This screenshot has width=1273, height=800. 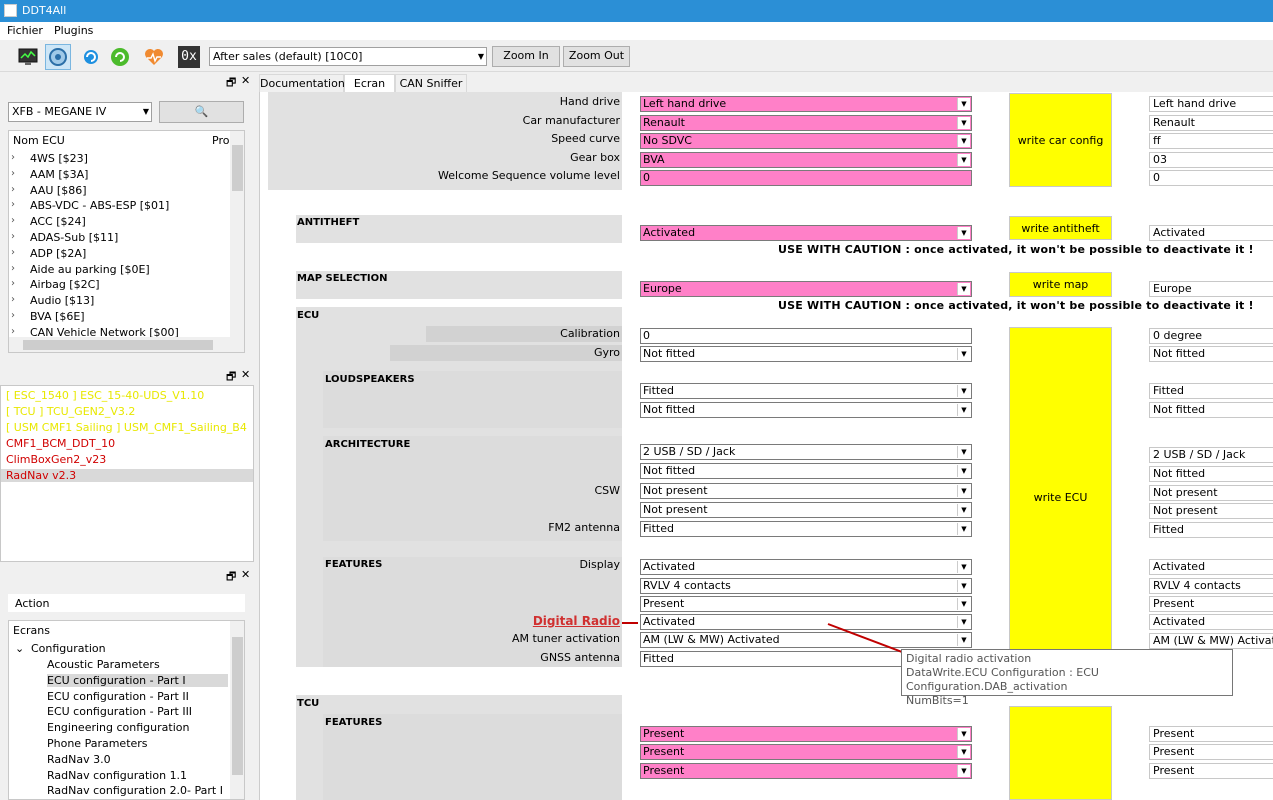 What do you see at coordinates (1060, 284) in the screenshot?
I see `write-map-button: write map` at bounding box center [1060, 284].